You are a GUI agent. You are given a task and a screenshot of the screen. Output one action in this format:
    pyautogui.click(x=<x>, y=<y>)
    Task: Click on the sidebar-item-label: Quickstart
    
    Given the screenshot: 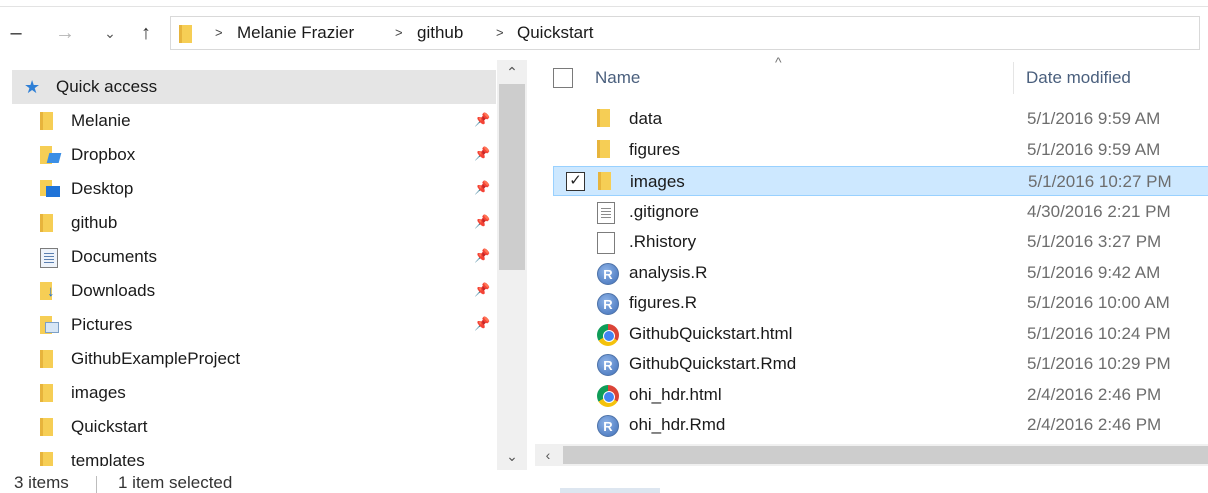 What is the action you would take?
    pyautogui.click(x=109, y=426)
    